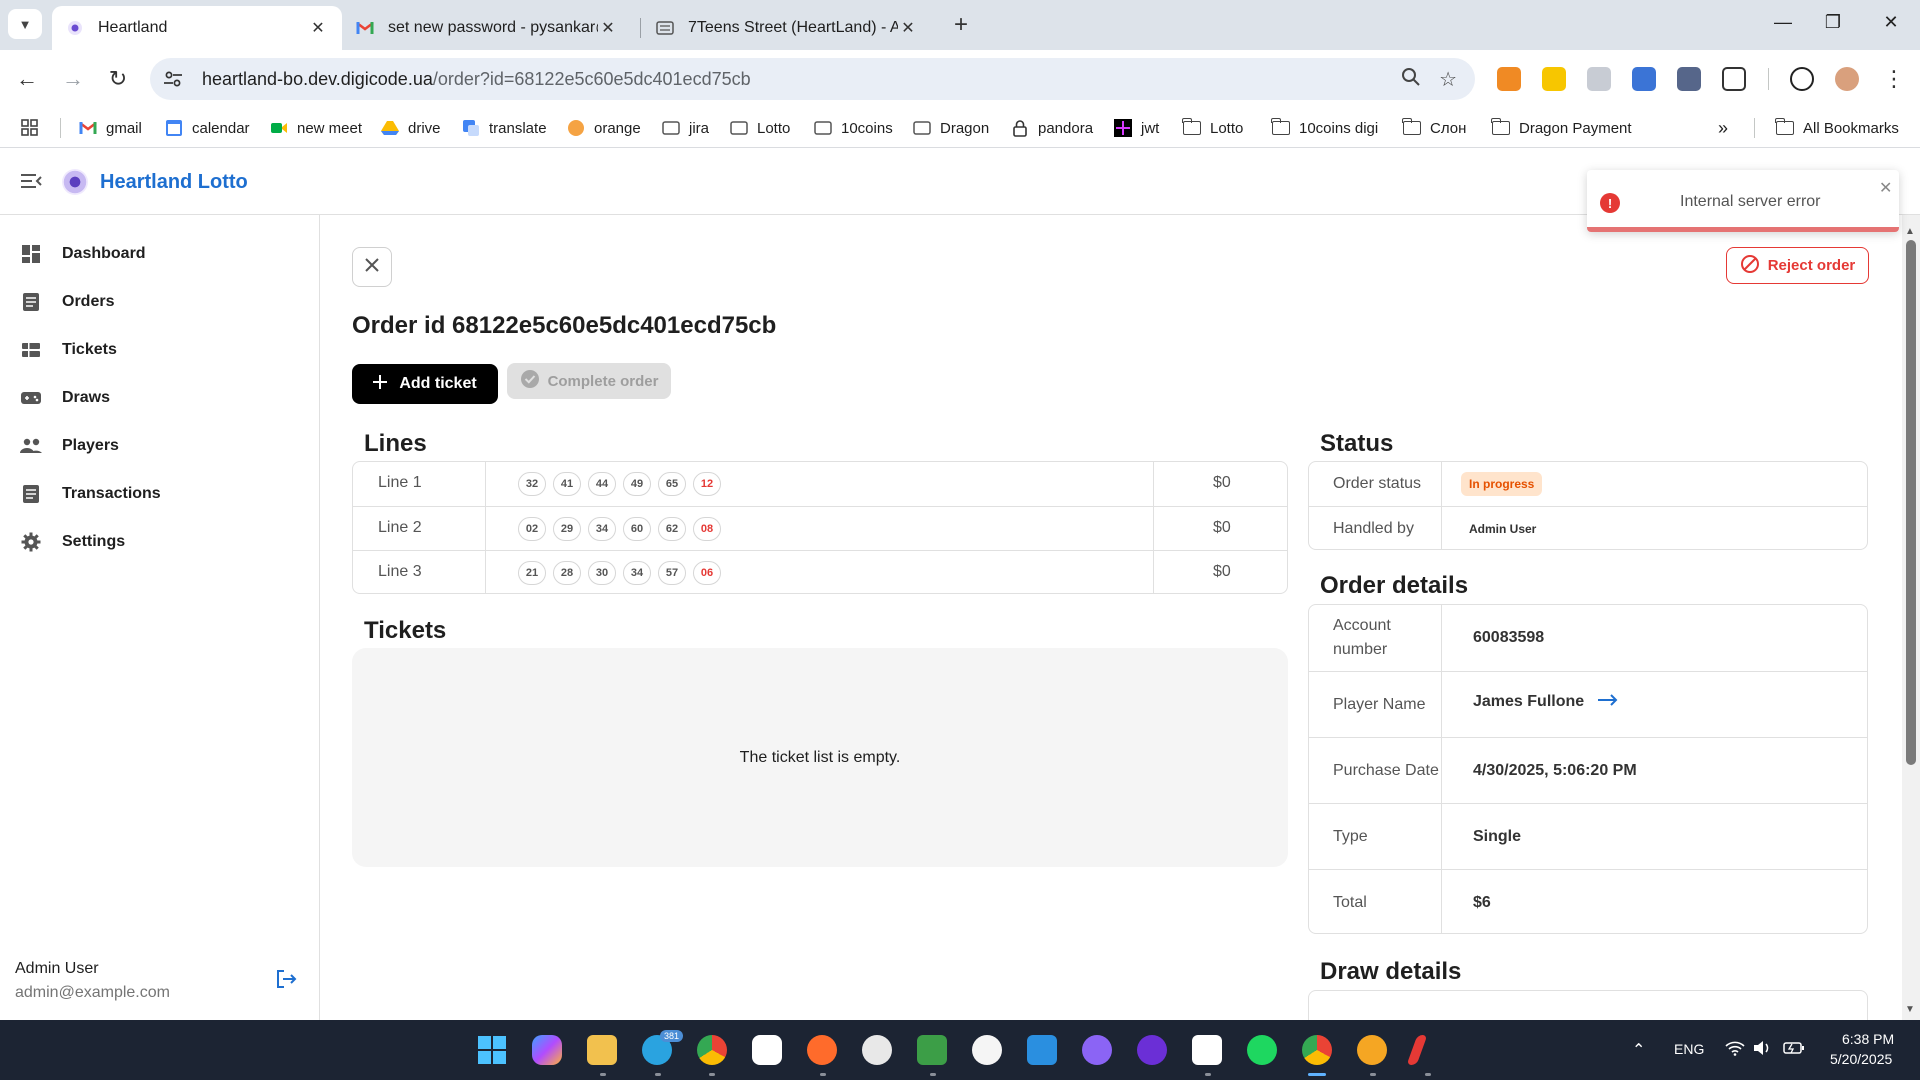 The image size is (1920, 1080). What do you see at coordinates (1545, 702) in the screenshot?
I see `player-link: James Fullone` at bounding box center [1545, 702].